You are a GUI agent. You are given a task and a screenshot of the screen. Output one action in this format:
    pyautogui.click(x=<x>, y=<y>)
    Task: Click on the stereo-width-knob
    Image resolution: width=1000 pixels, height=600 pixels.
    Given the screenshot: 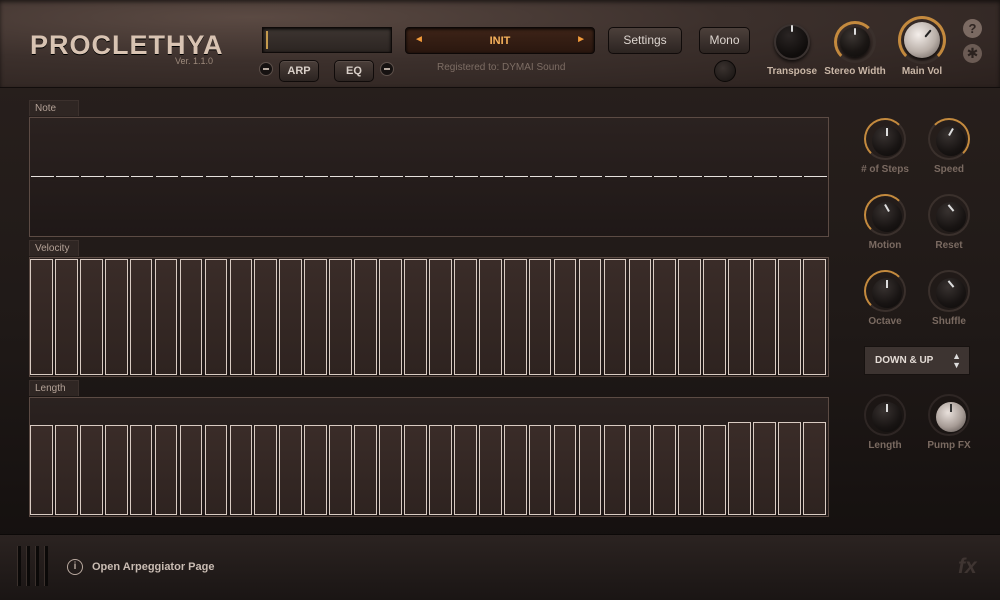 What is the action you would take?
    pyautogui.click(x=855, y=42)
    